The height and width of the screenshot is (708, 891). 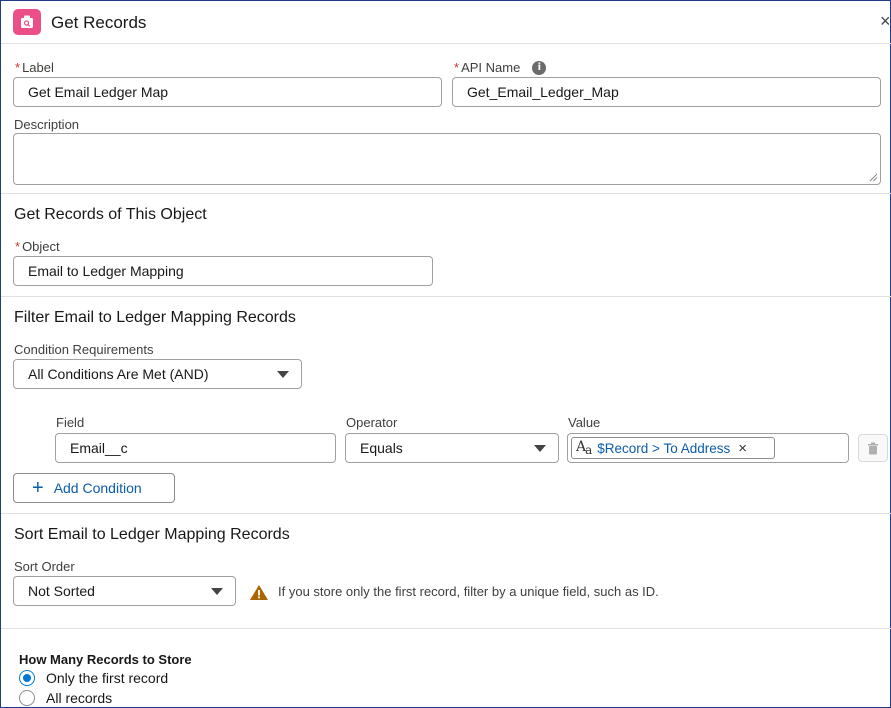 What do you see at coordinates (539, 67) in the screenshot?
I see `info-icon: i` at bounding box center [539, 67].